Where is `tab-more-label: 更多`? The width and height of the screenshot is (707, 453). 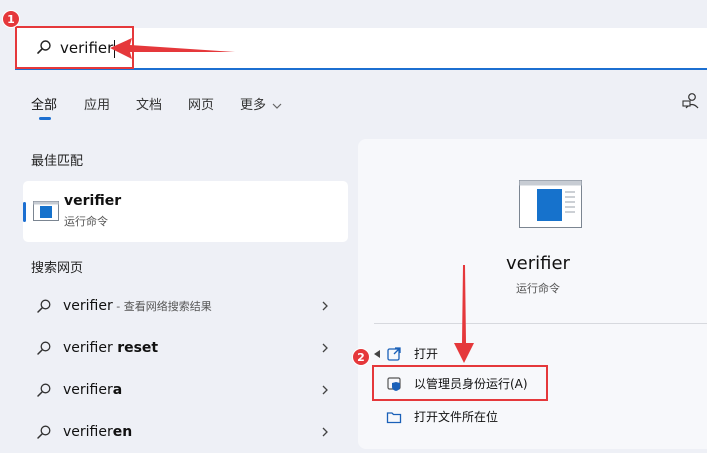
tab-more-label: 更多 is located at coordinates (253, 105).